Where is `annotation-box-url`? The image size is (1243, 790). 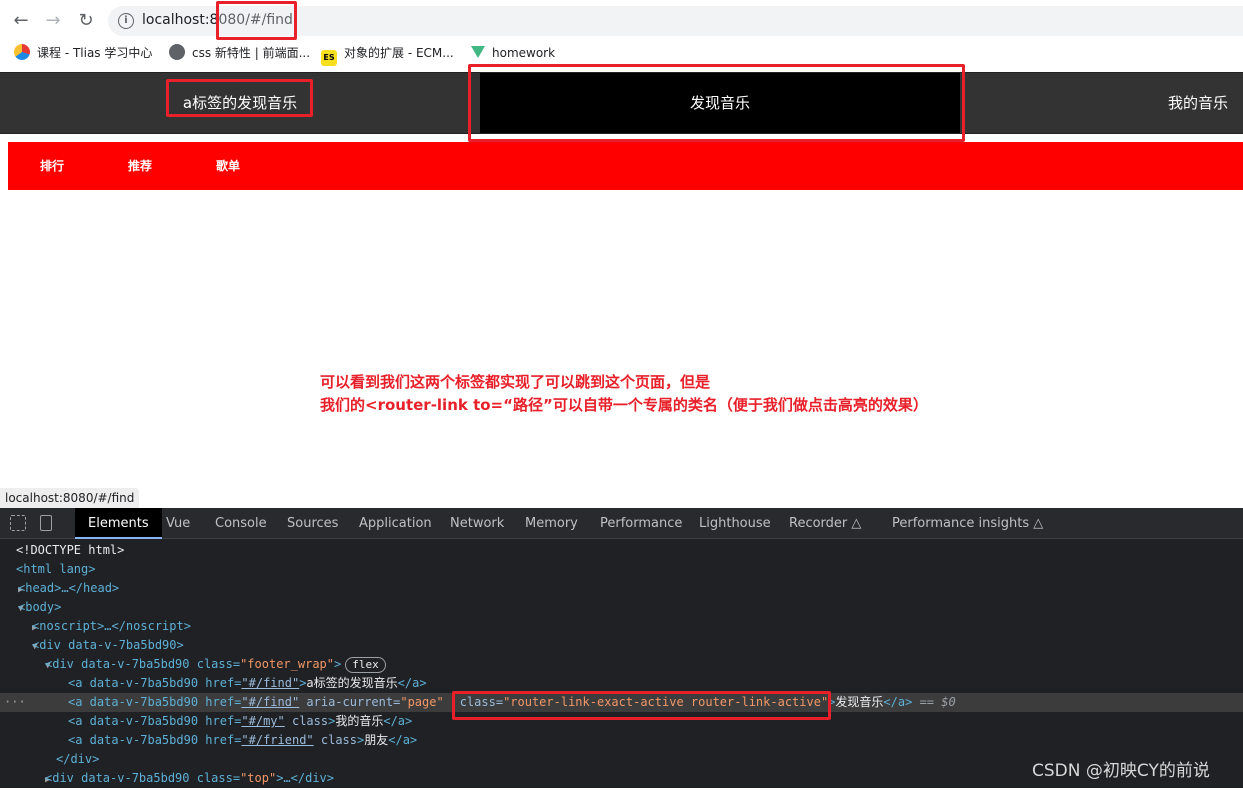 annotation-box-url is located at coordinates (256, 20).